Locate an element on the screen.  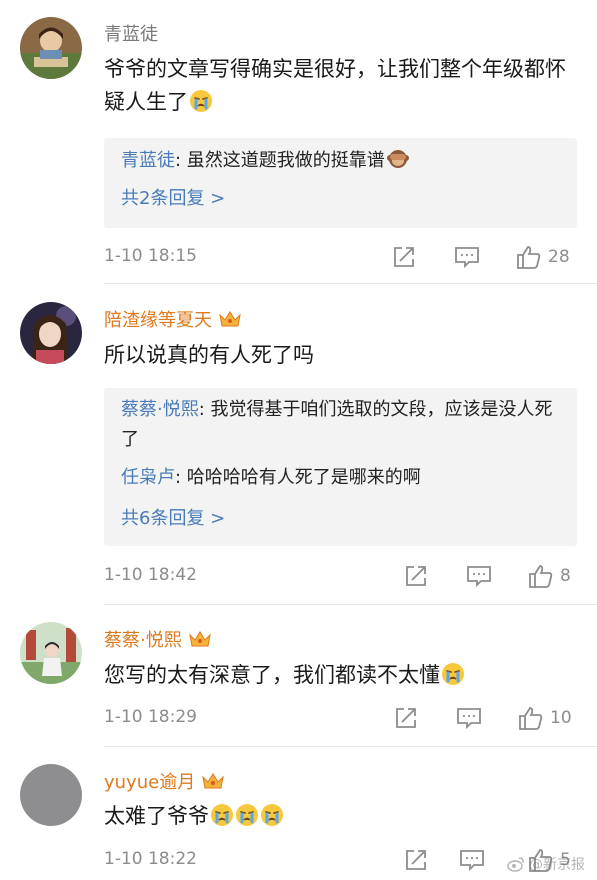
reply-item: 任枭卢: 哈哈哈哈有人死了是哪来的啊 is located at coordinates (341, 478).